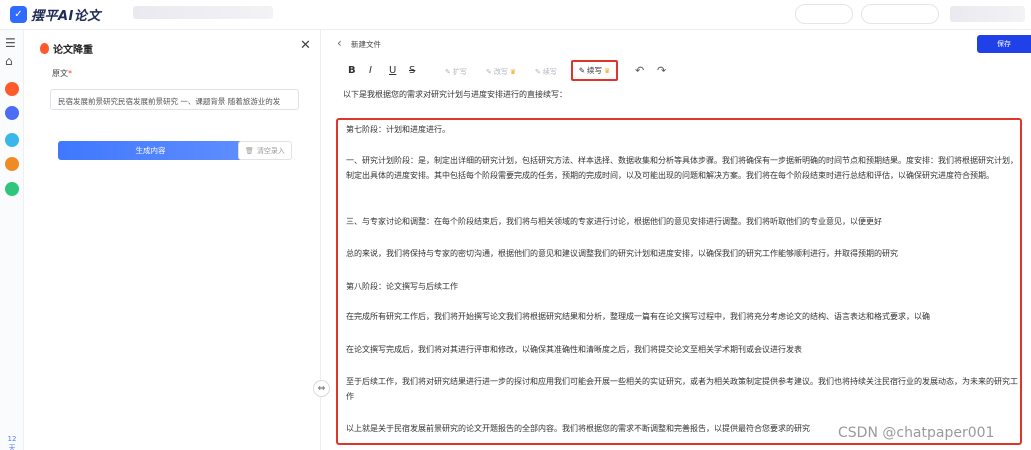  Describe the element at coordinates (594, 70) in the screenshot. I see `continue-write-button-active: ✎ 续写 ♛` at that location.